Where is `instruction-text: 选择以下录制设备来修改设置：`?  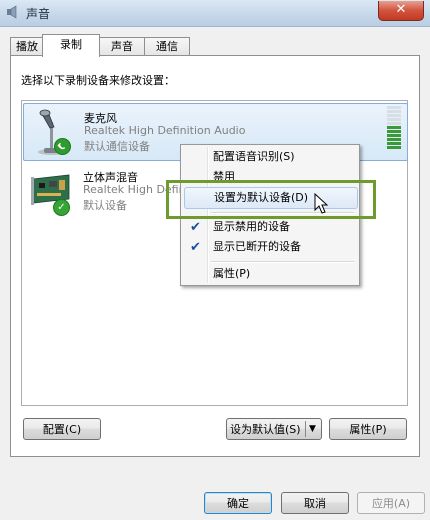
instruction-text: 选择以下录制设备来修改设置： is located at coordinates (98, 80).